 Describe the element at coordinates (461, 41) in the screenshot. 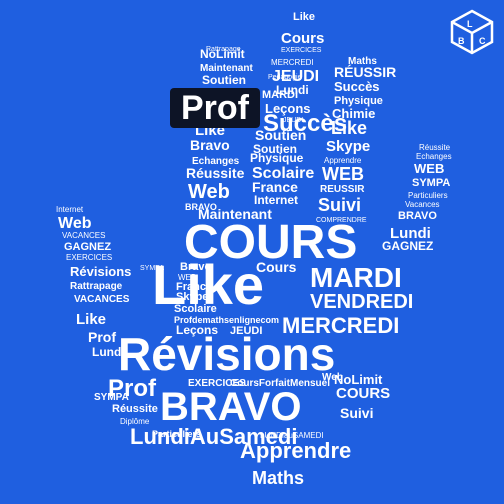

I see `logo-letter: B` at that location.